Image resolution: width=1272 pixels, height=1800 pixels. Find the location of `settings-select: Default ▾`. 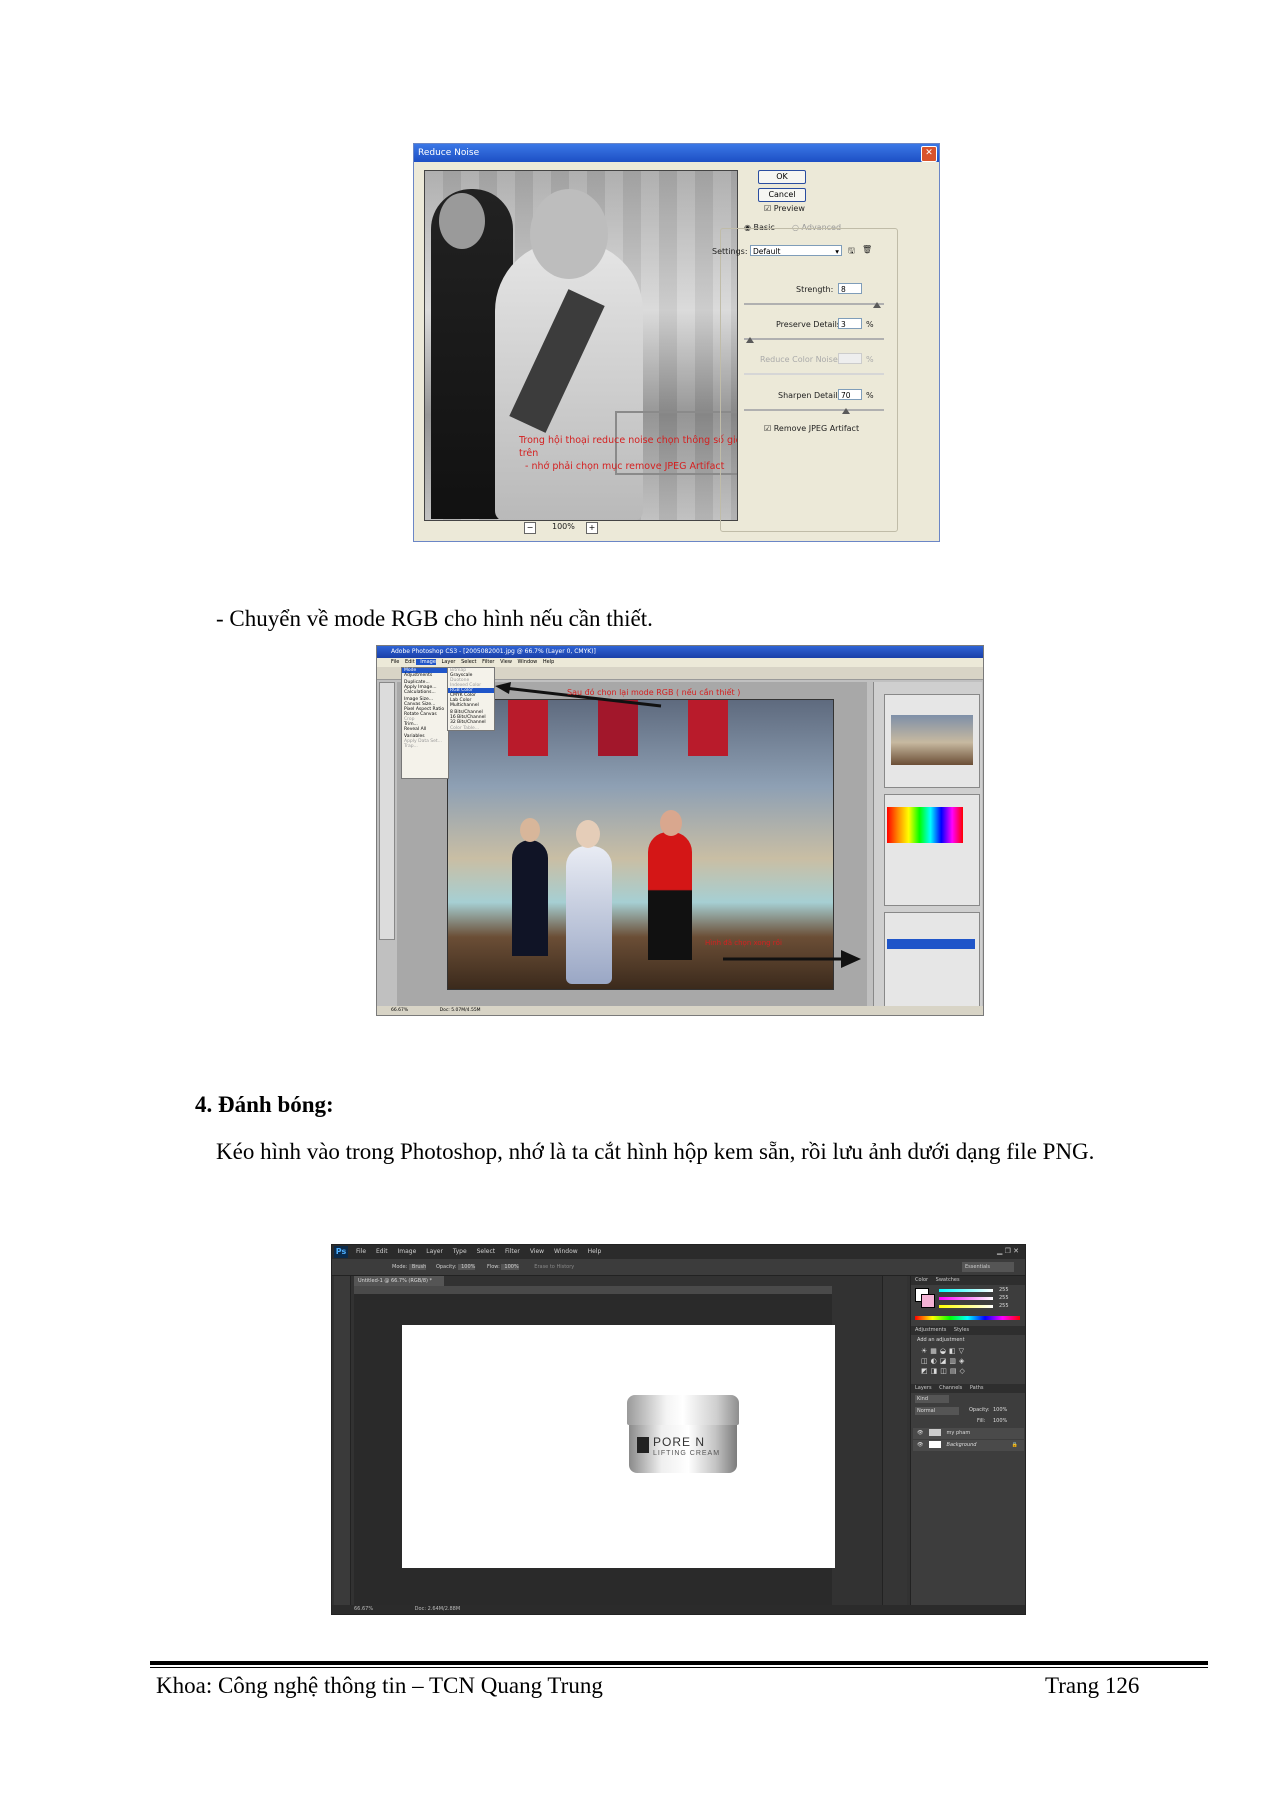

settings-select: Default ▾ is located at coordinates (796, 250).